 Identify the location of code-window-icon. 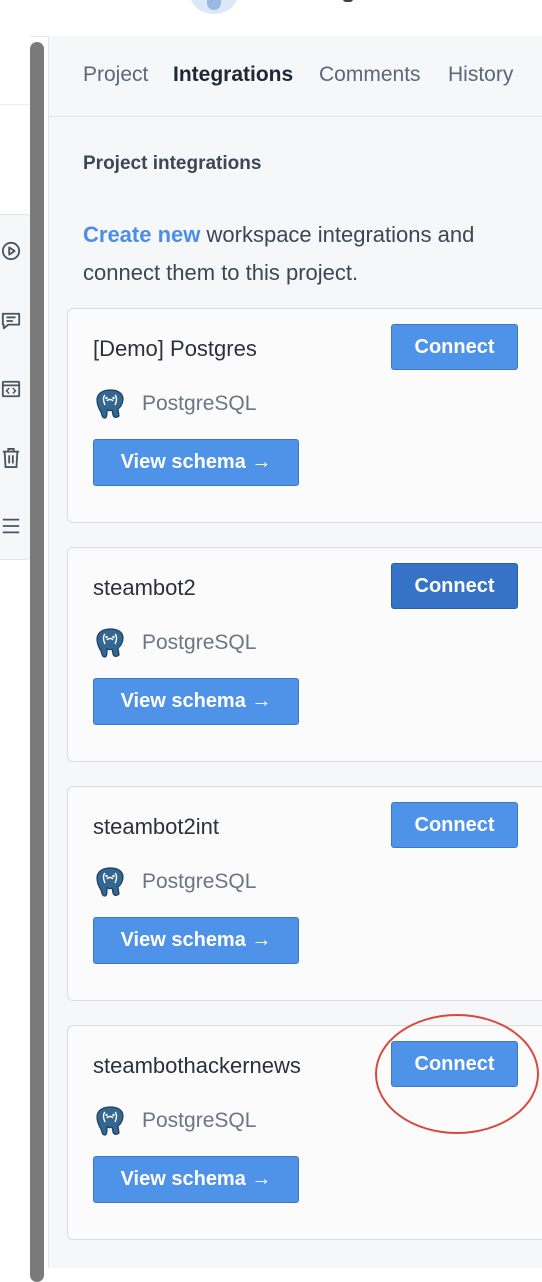
(11, 389).